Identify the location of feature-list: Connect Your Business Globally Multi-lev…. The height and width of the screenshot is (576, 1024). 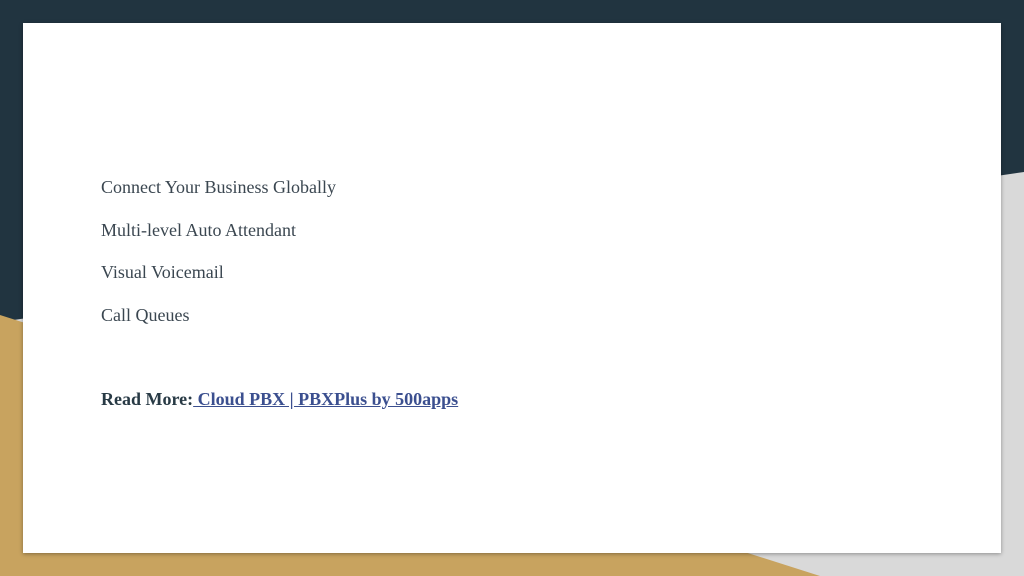
(218, 261).